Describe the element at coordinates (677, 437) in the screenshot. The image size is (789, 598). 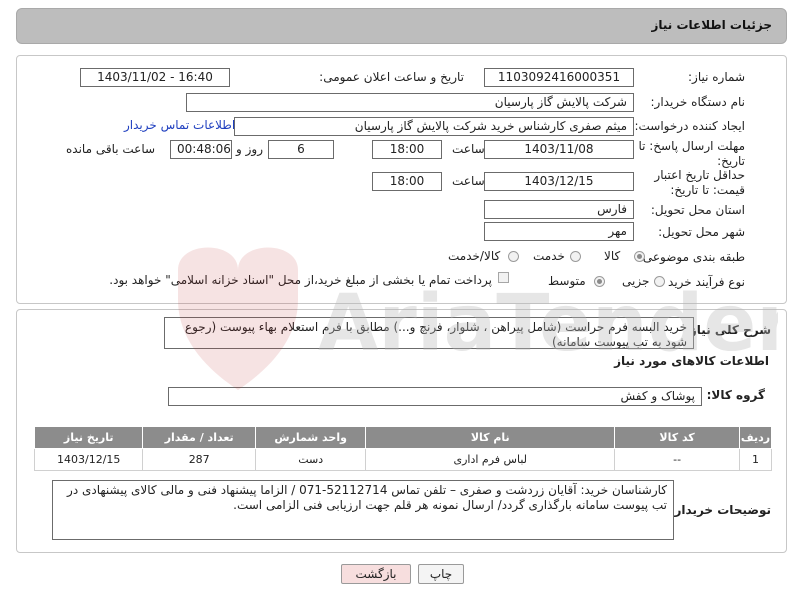
I see `col-code: کد کالا` at that location.